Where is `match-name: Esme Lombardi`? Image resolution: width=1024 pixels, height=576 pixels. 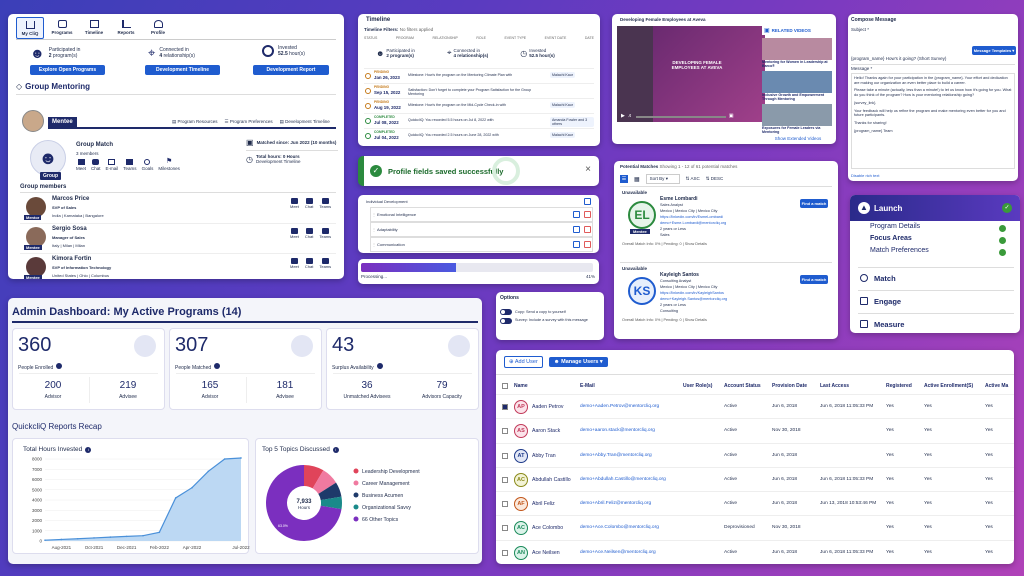 match-name: Esme Lombardi is located at coordinates (679, 199).